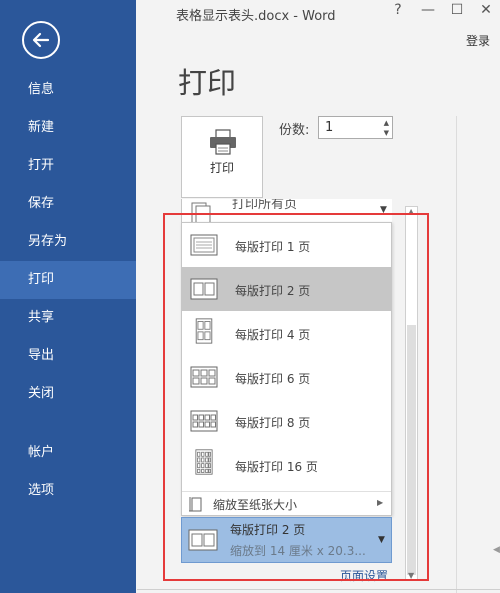  I want to click on sidebar-item-export: 导出, so click(68, 356).